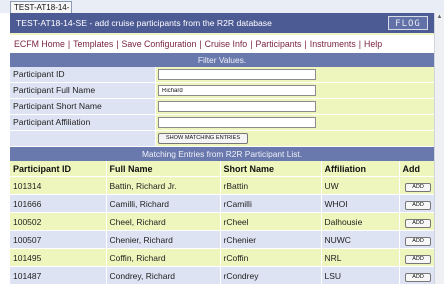 This screenshot has height=285, width=444. I want to click on flog-logo: FLOG, so click(408, 23).